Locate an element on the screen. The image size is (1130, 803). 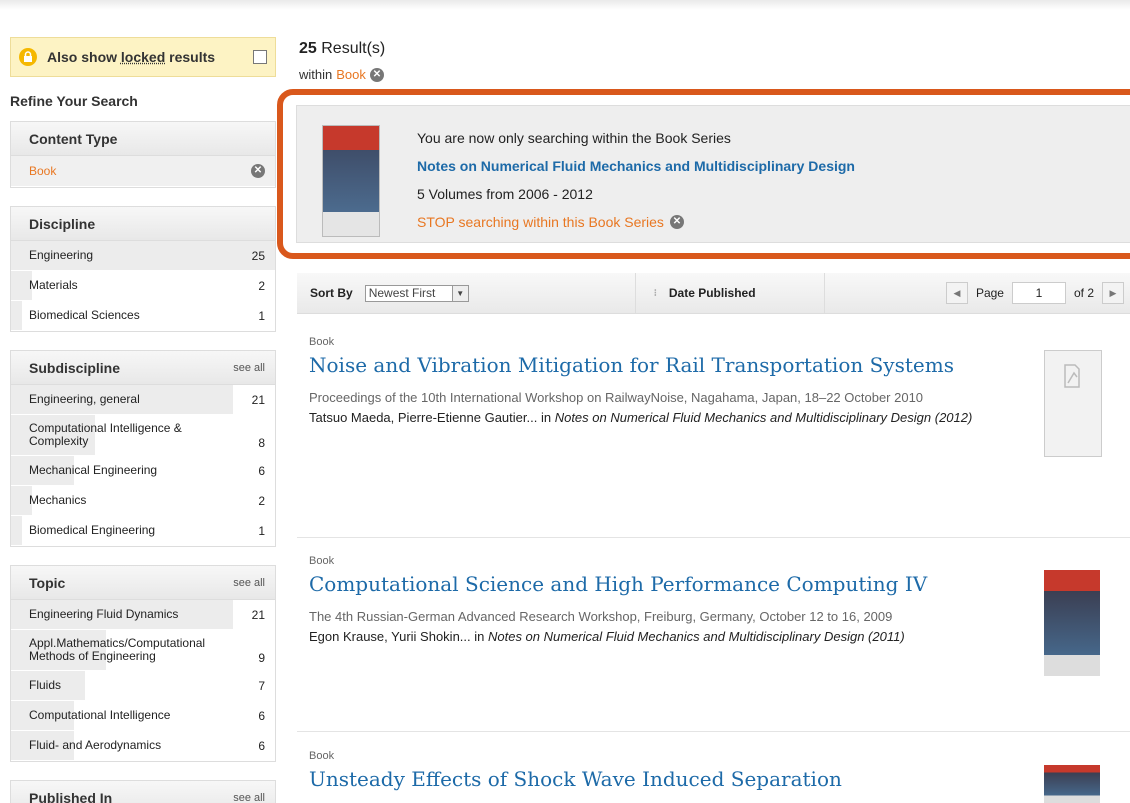
facet-item: Engineering Fluid Dynamics 21 is located at coordinates (143, 615).